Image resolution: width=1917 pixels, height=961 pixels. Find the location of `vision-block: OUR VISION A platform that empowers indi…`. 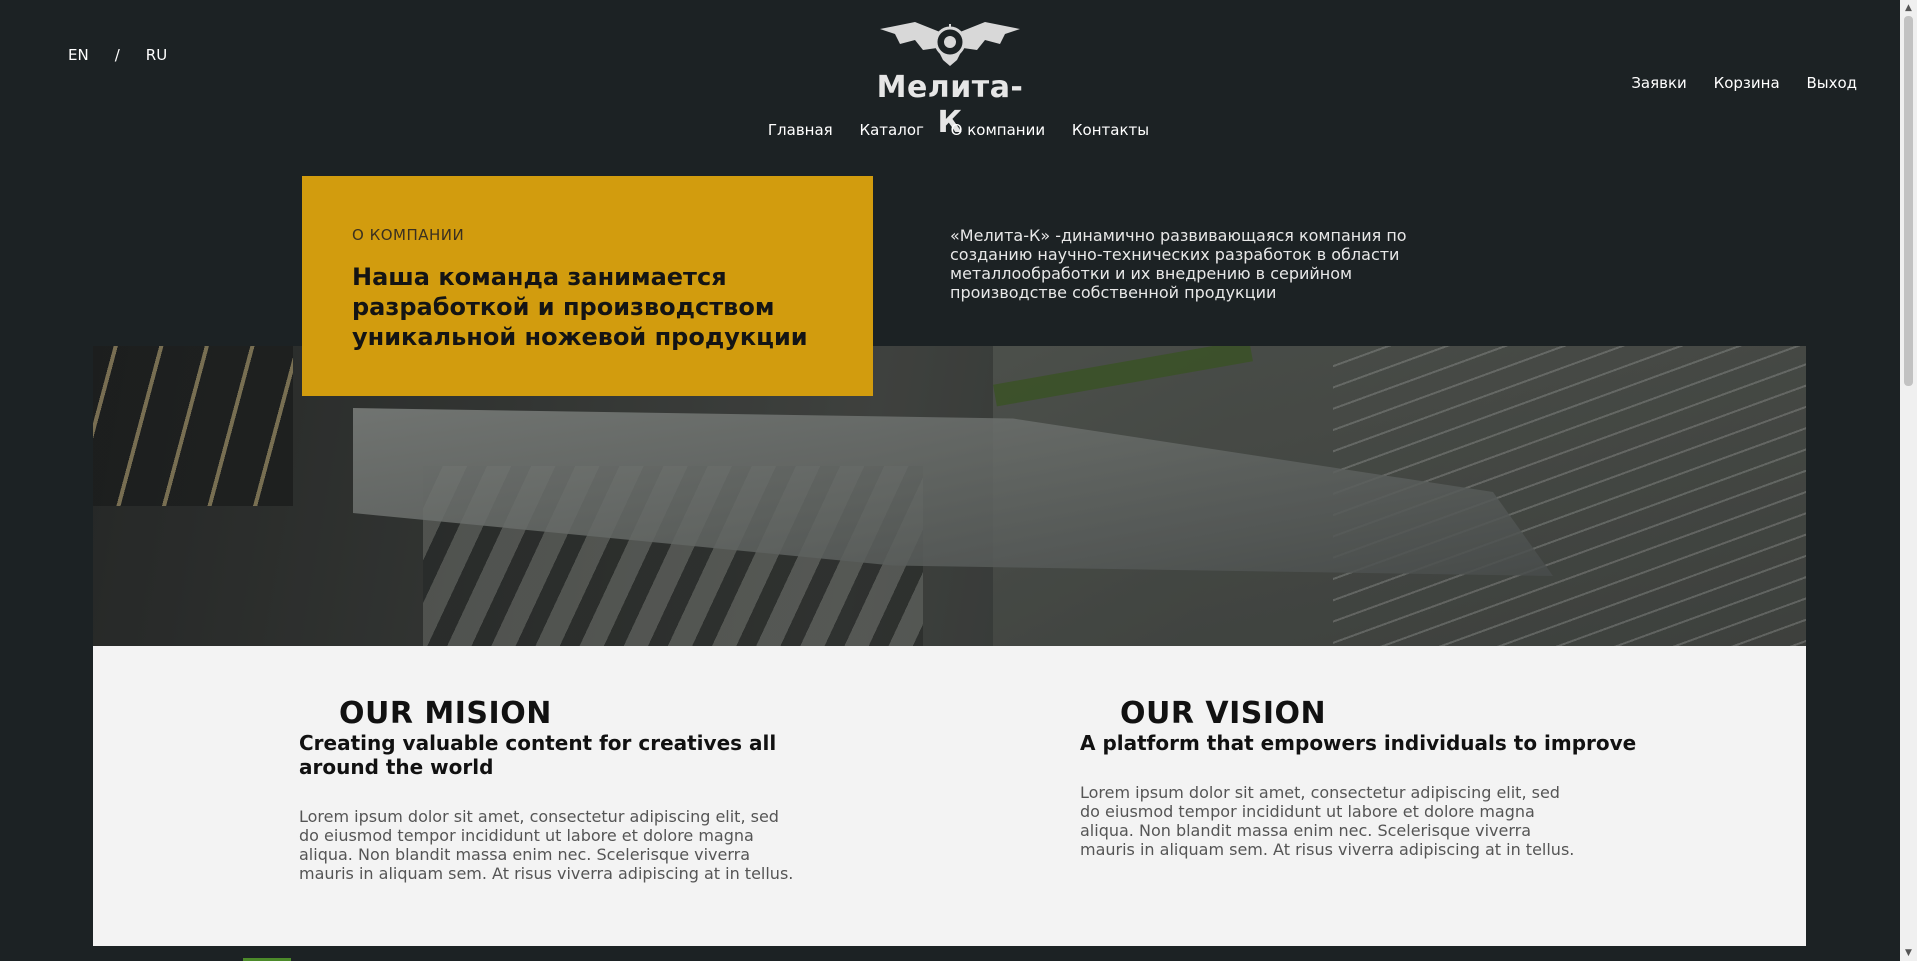

vision-block: OUR VISION A platform that empowers indi… is located at coordinates (1360, 777).